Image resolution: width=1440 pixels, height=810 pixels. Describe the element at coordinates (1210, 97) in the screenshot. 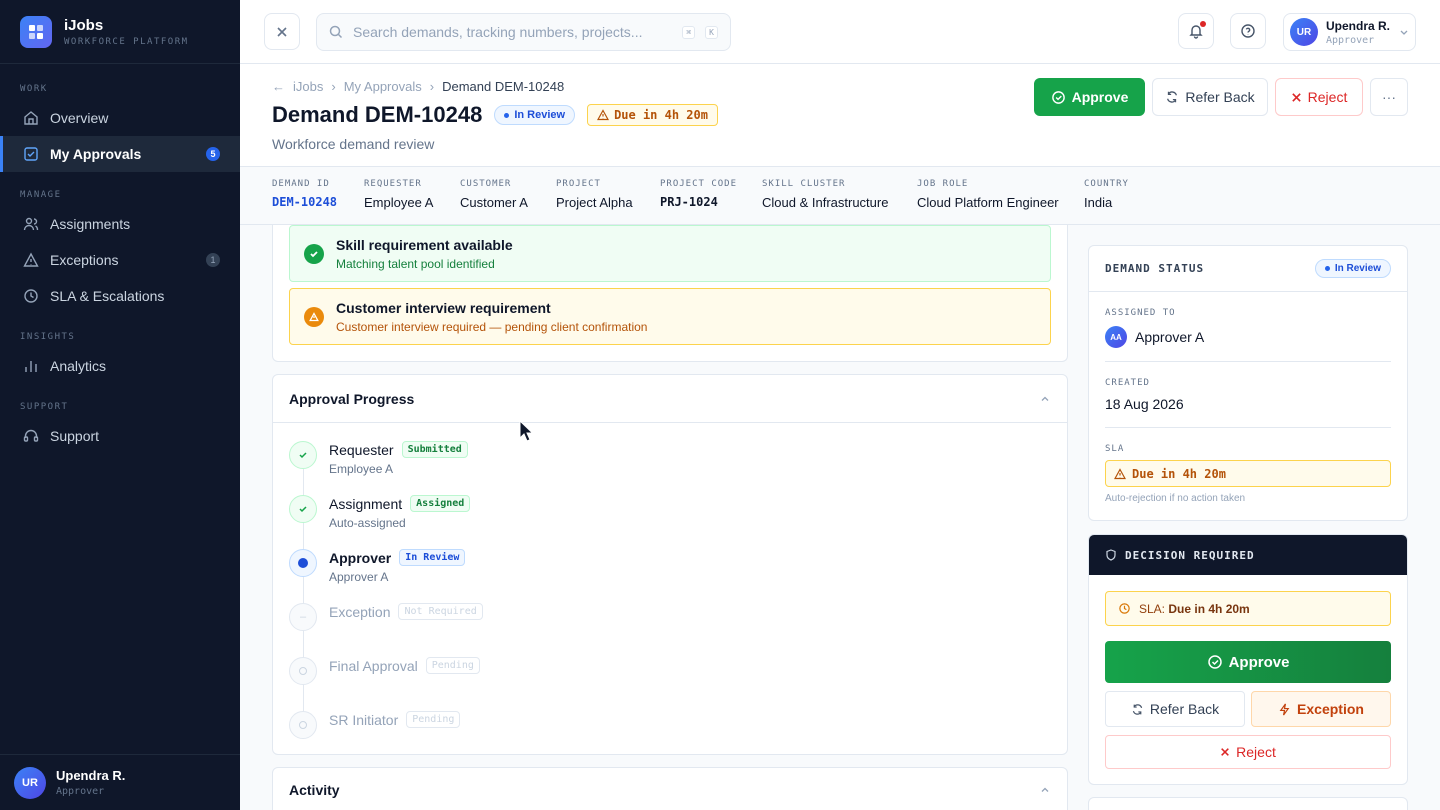

I see `refer-back-button: Refer Back` at that location.